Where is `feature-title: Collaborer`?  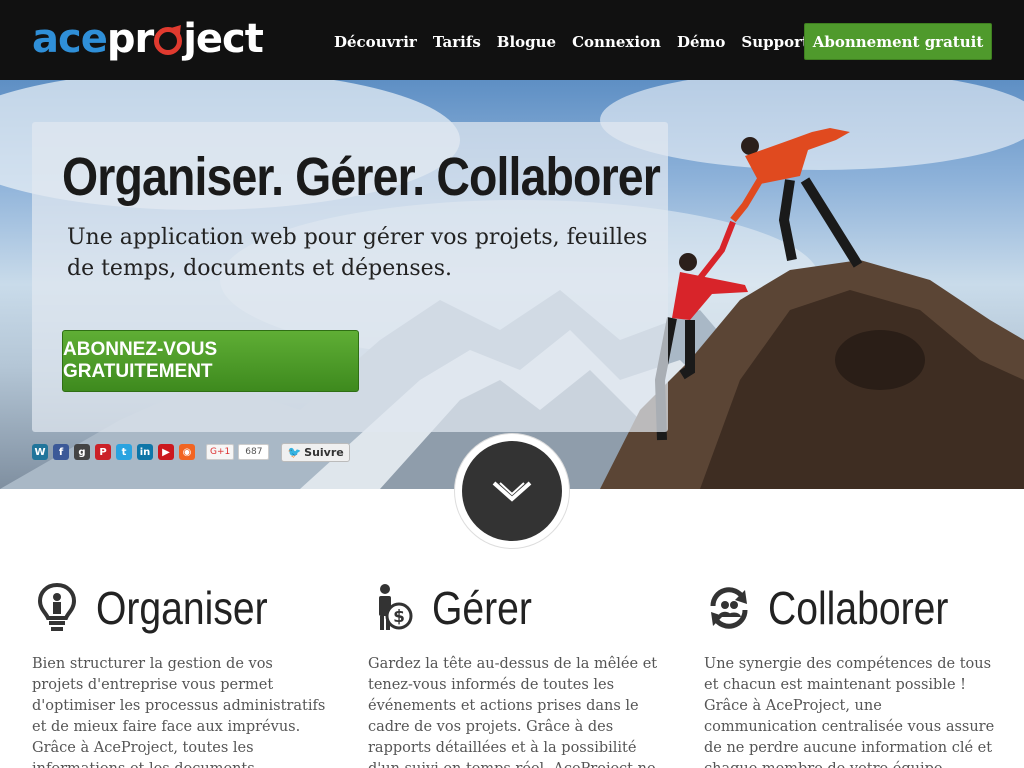
feature-title: Collaborer is located at coordinates (858, 608).